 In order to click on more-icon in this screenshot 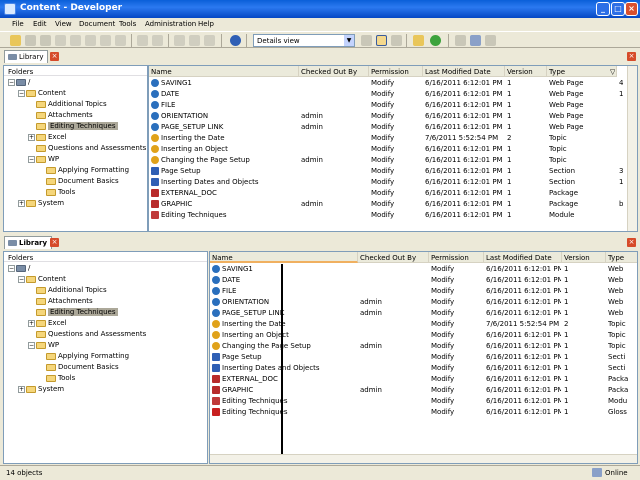, I will do `click(490, 40)`.